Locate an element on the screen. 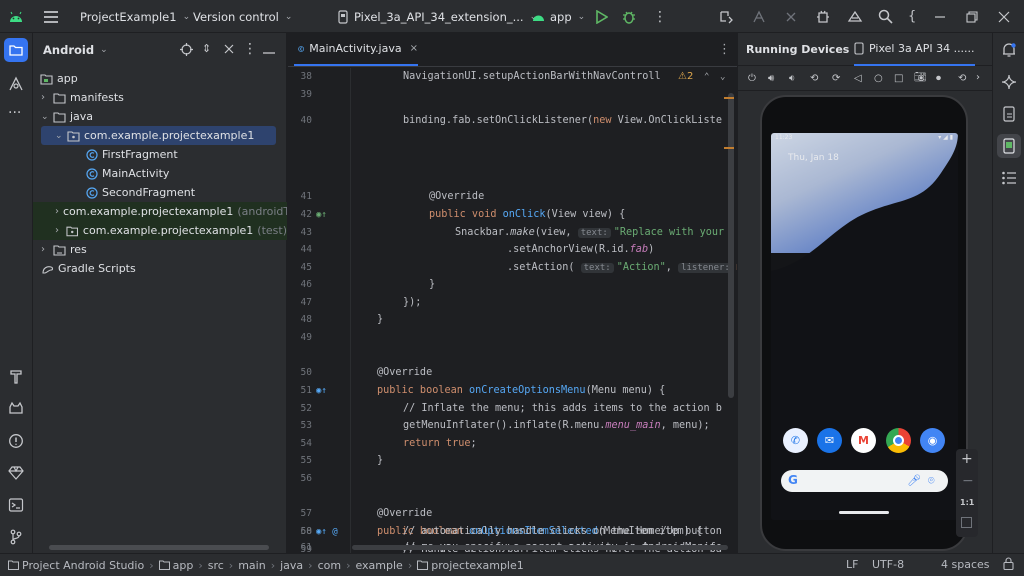 The width and height of the screenshot is (1024, 576). search-widget: G 🎤︎ ⌾ is located at coordinates (864, 481).